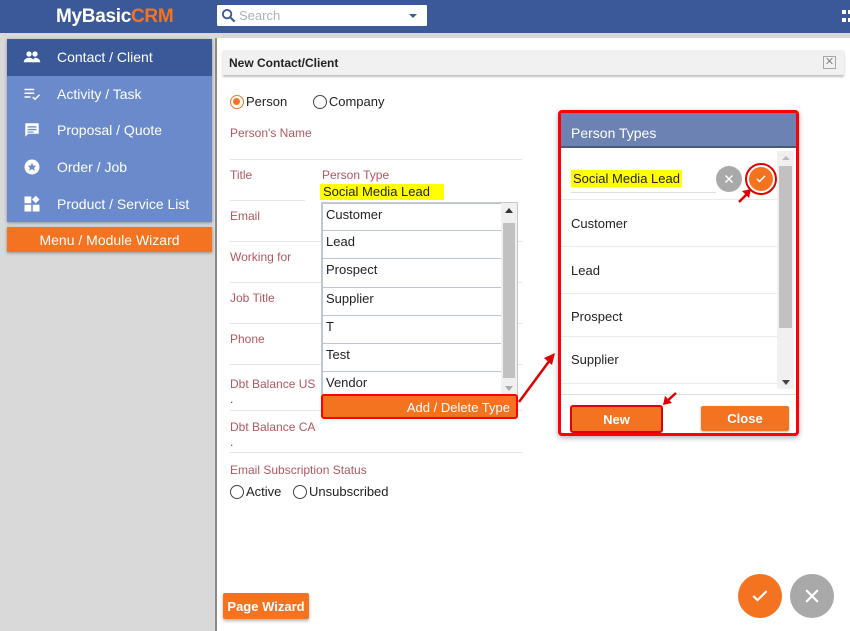  I want to click on list-item: Supplier, so click(669, 359).